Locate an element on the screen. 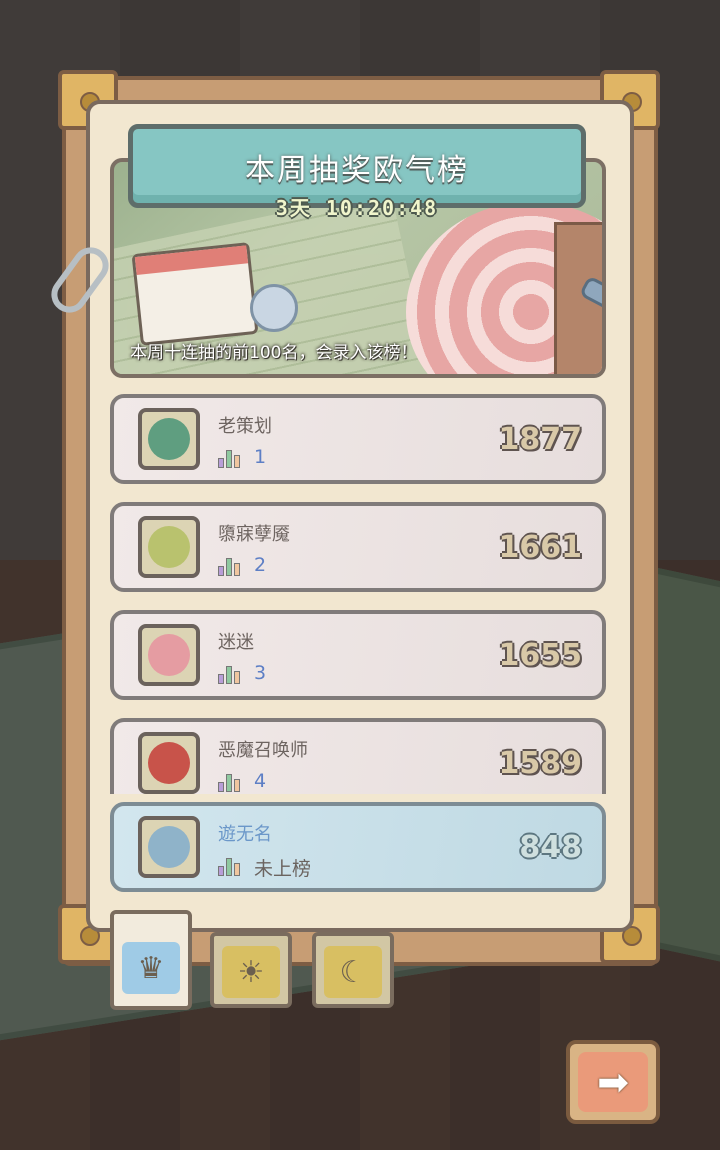  tab-crown: ♛ is located at coordinates (151, 960).